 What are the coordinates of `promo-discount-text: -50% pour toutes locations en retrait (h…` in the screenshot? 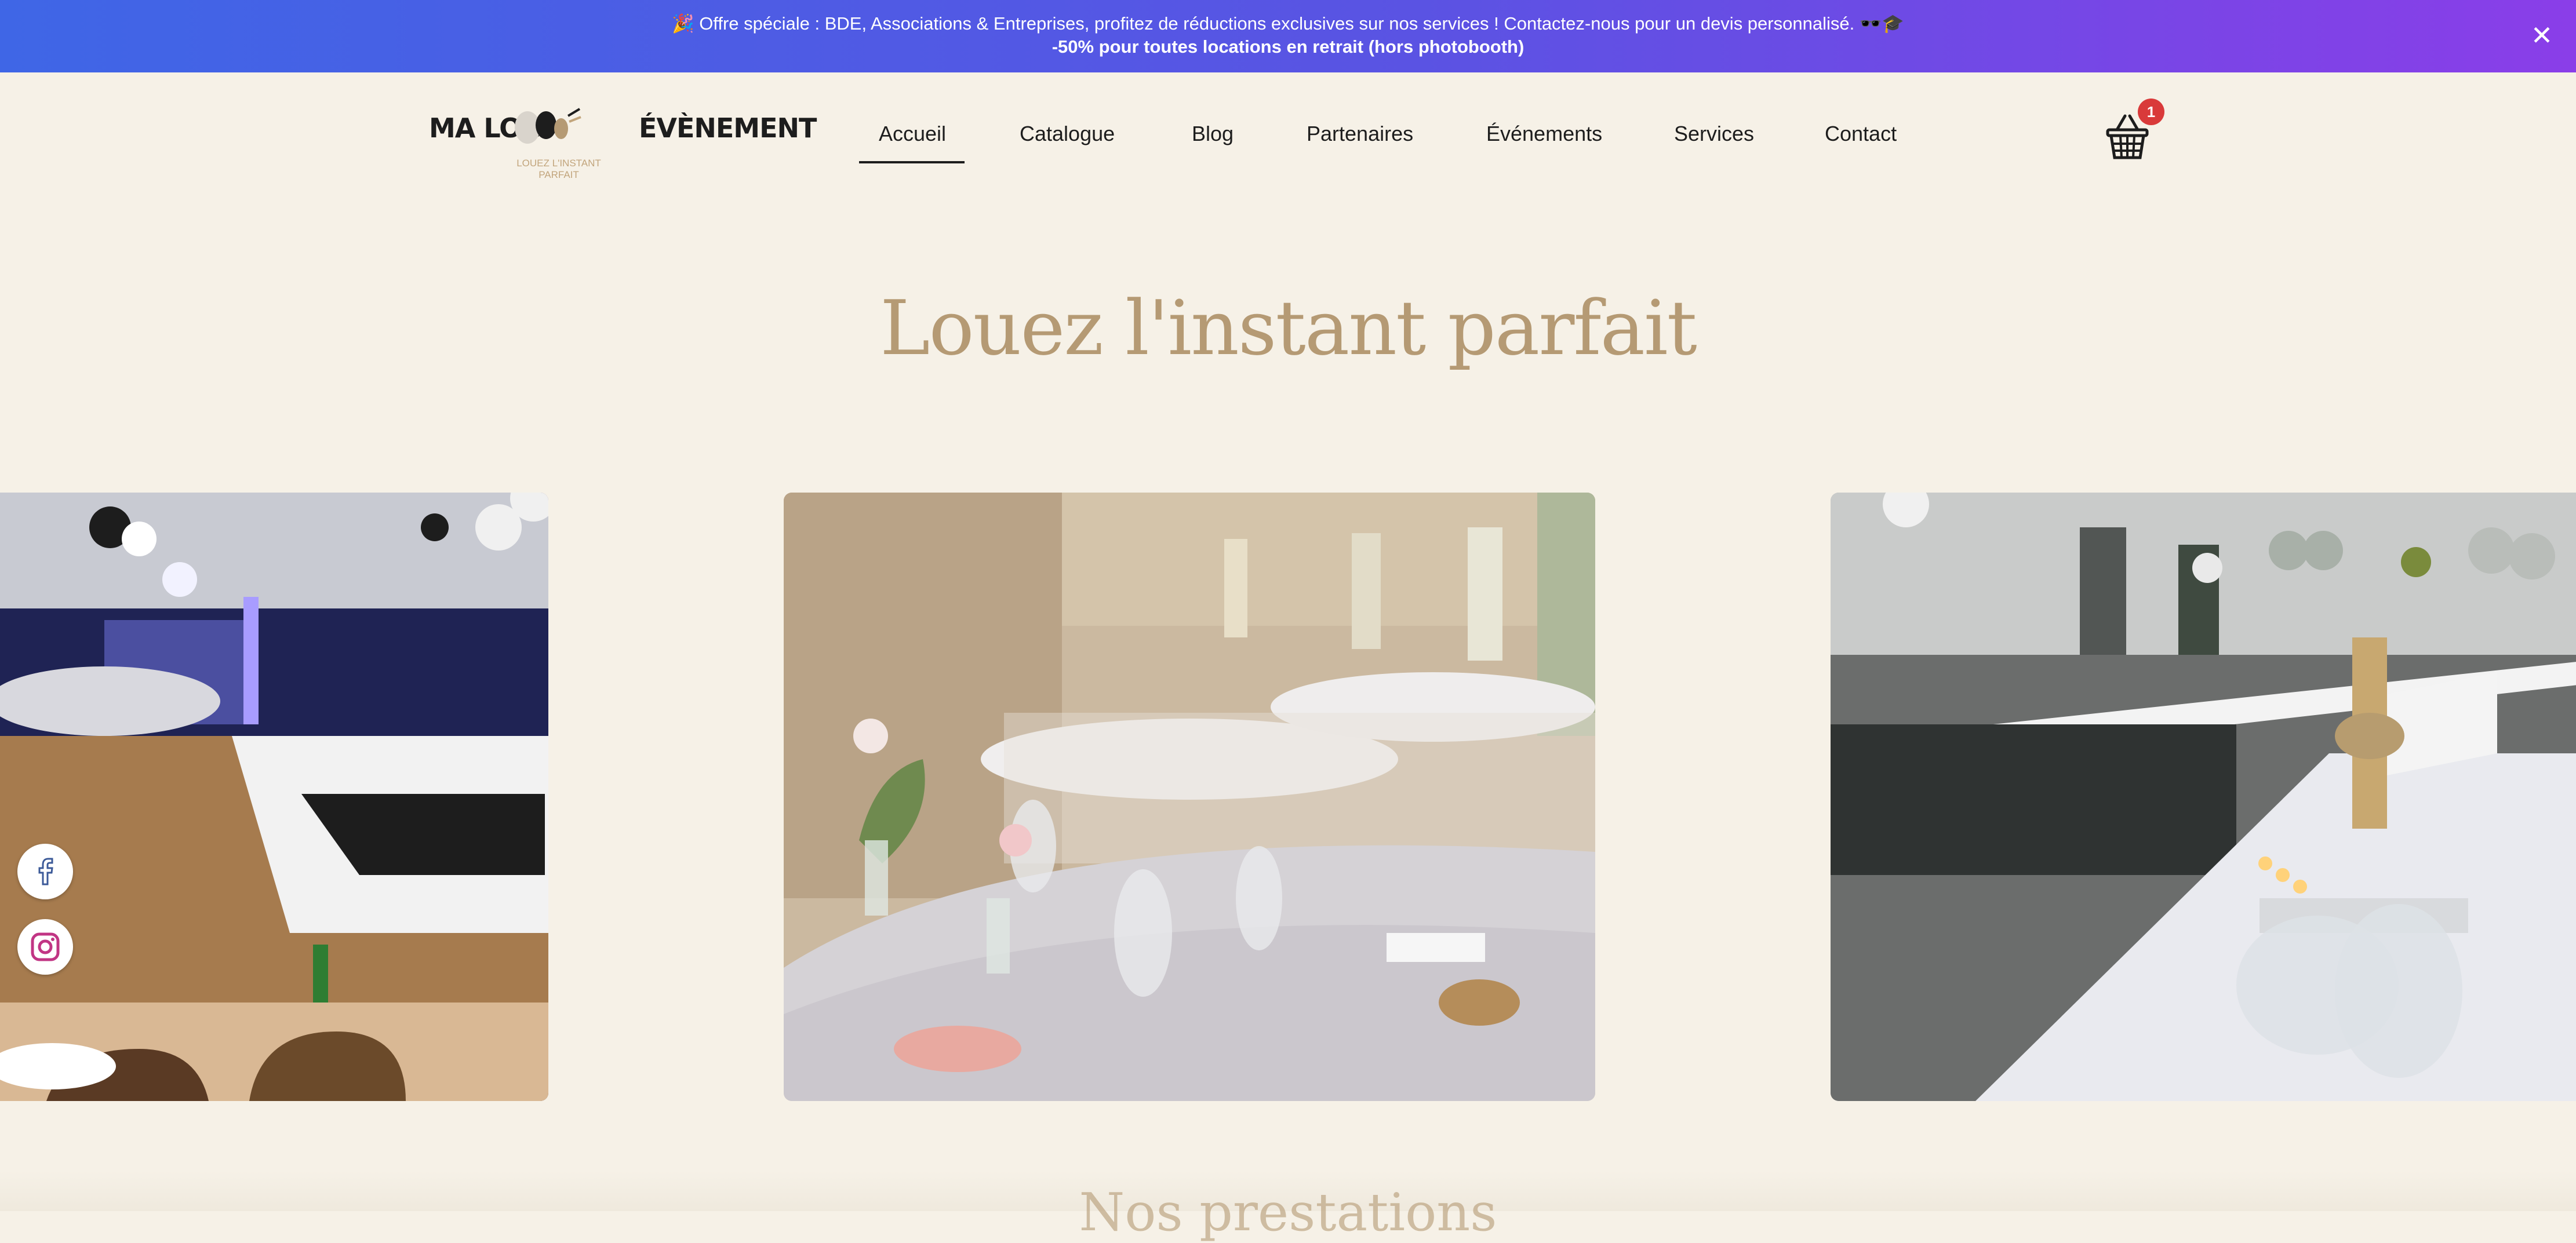 It's located at (1288, 47).